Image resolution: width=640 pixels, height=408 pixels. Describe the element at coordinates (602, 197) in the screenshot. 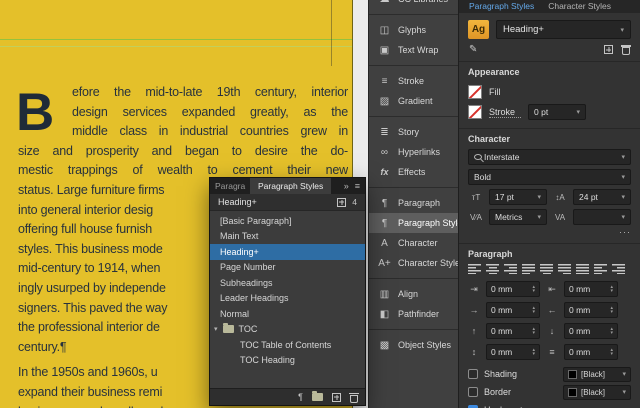

I see `leading-dropdown: 24 pt` at that location.